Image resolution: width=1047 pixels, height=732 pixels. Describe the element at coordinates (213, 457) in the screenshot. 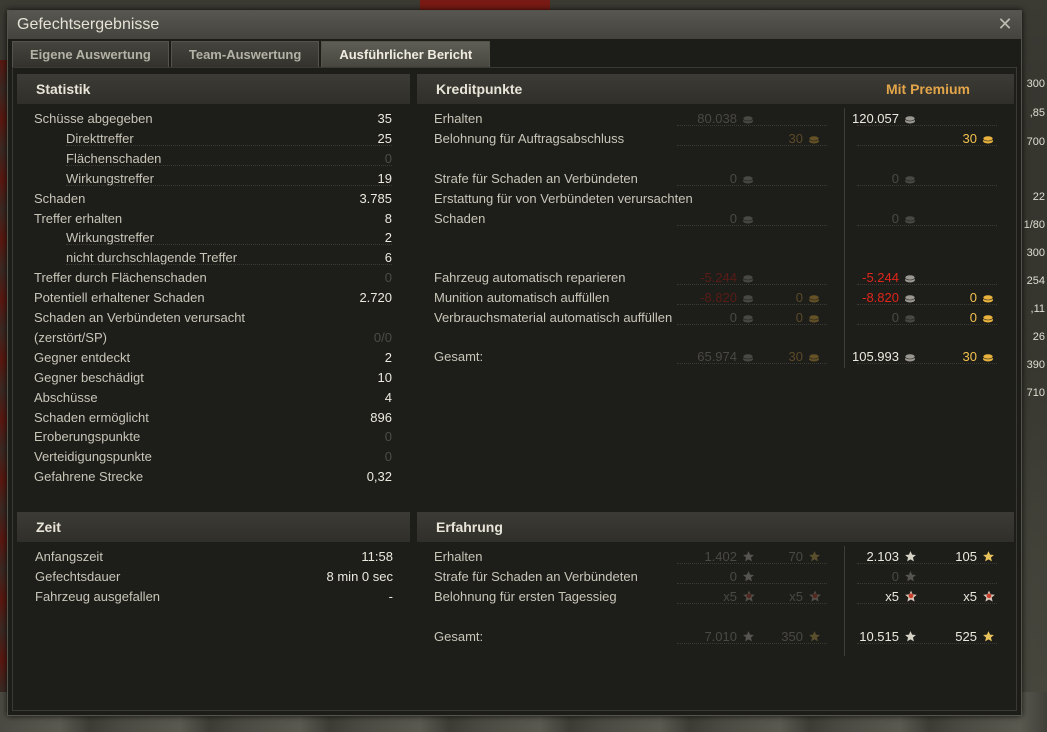

I see `stat-row: Verteidigungspunkte 0` at that location.